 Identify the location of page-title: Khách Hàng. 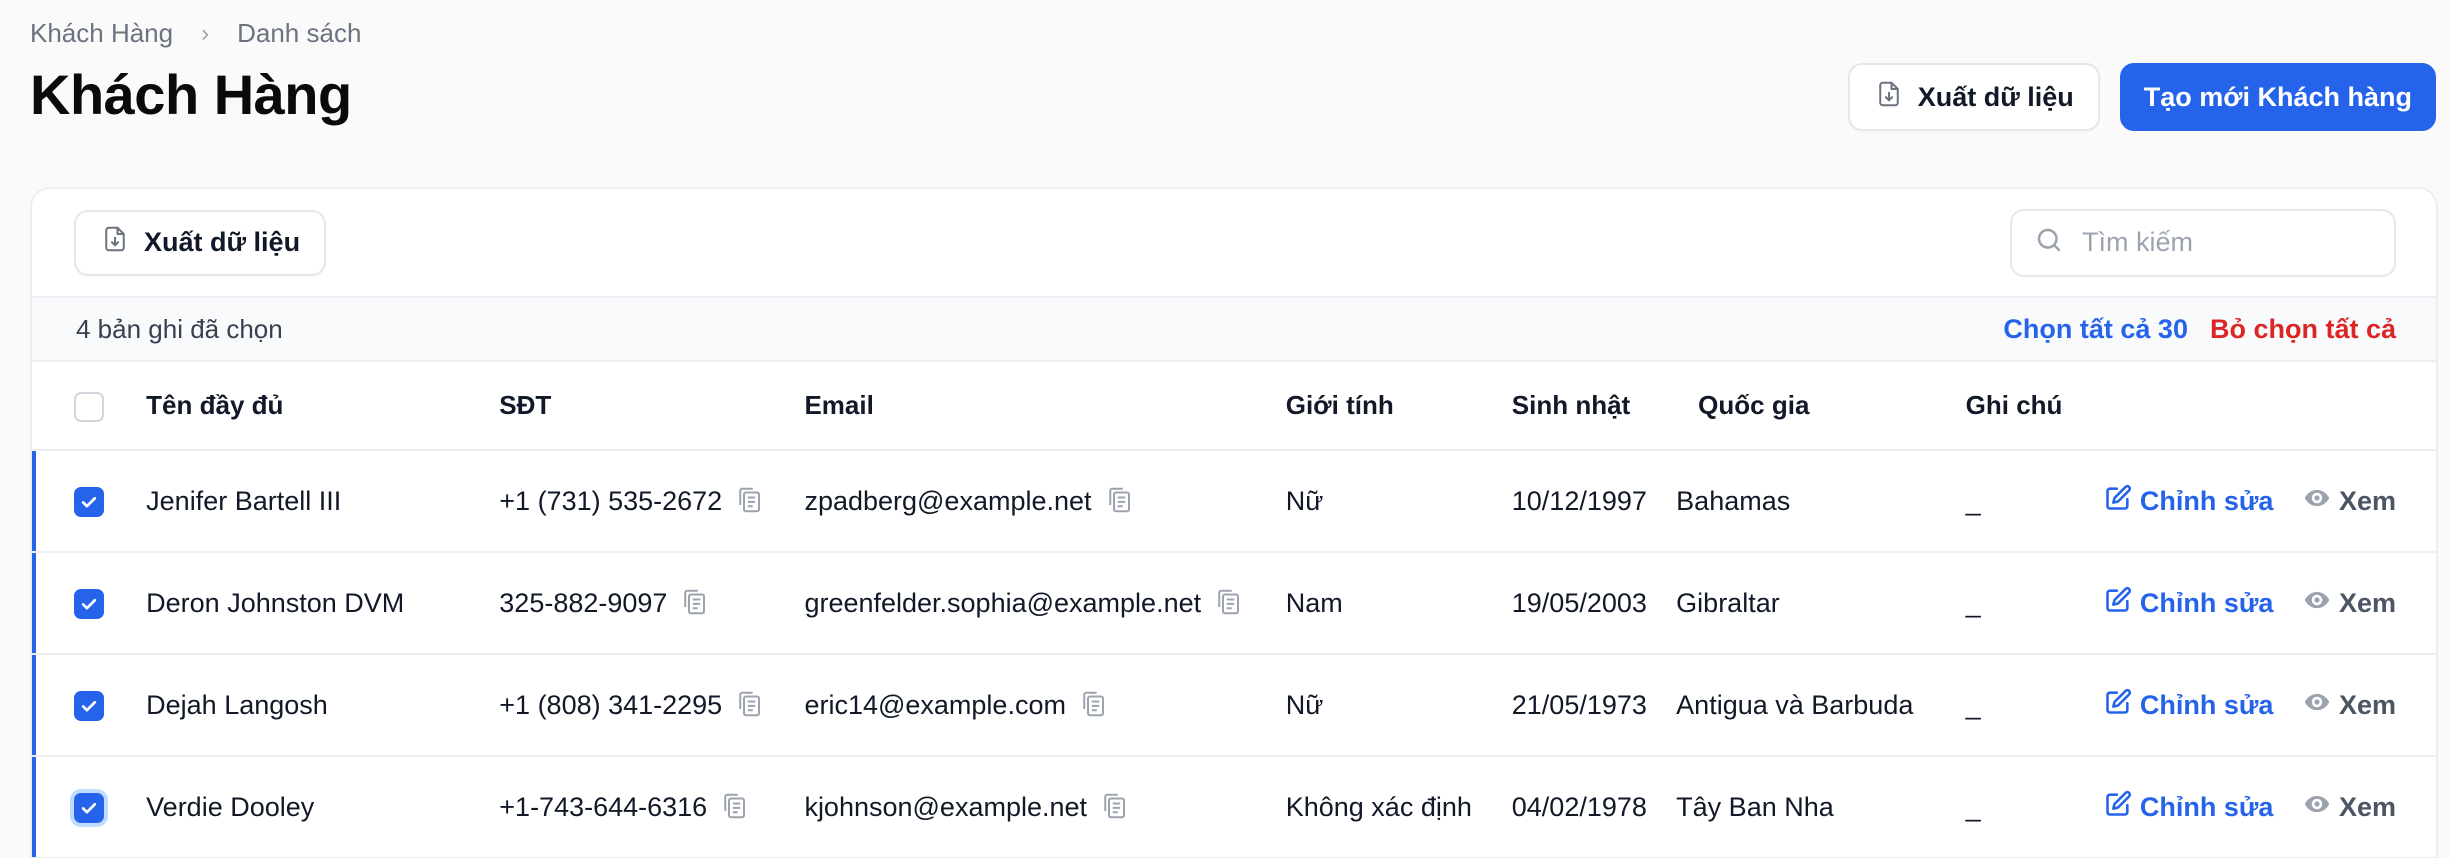
(191, 94).